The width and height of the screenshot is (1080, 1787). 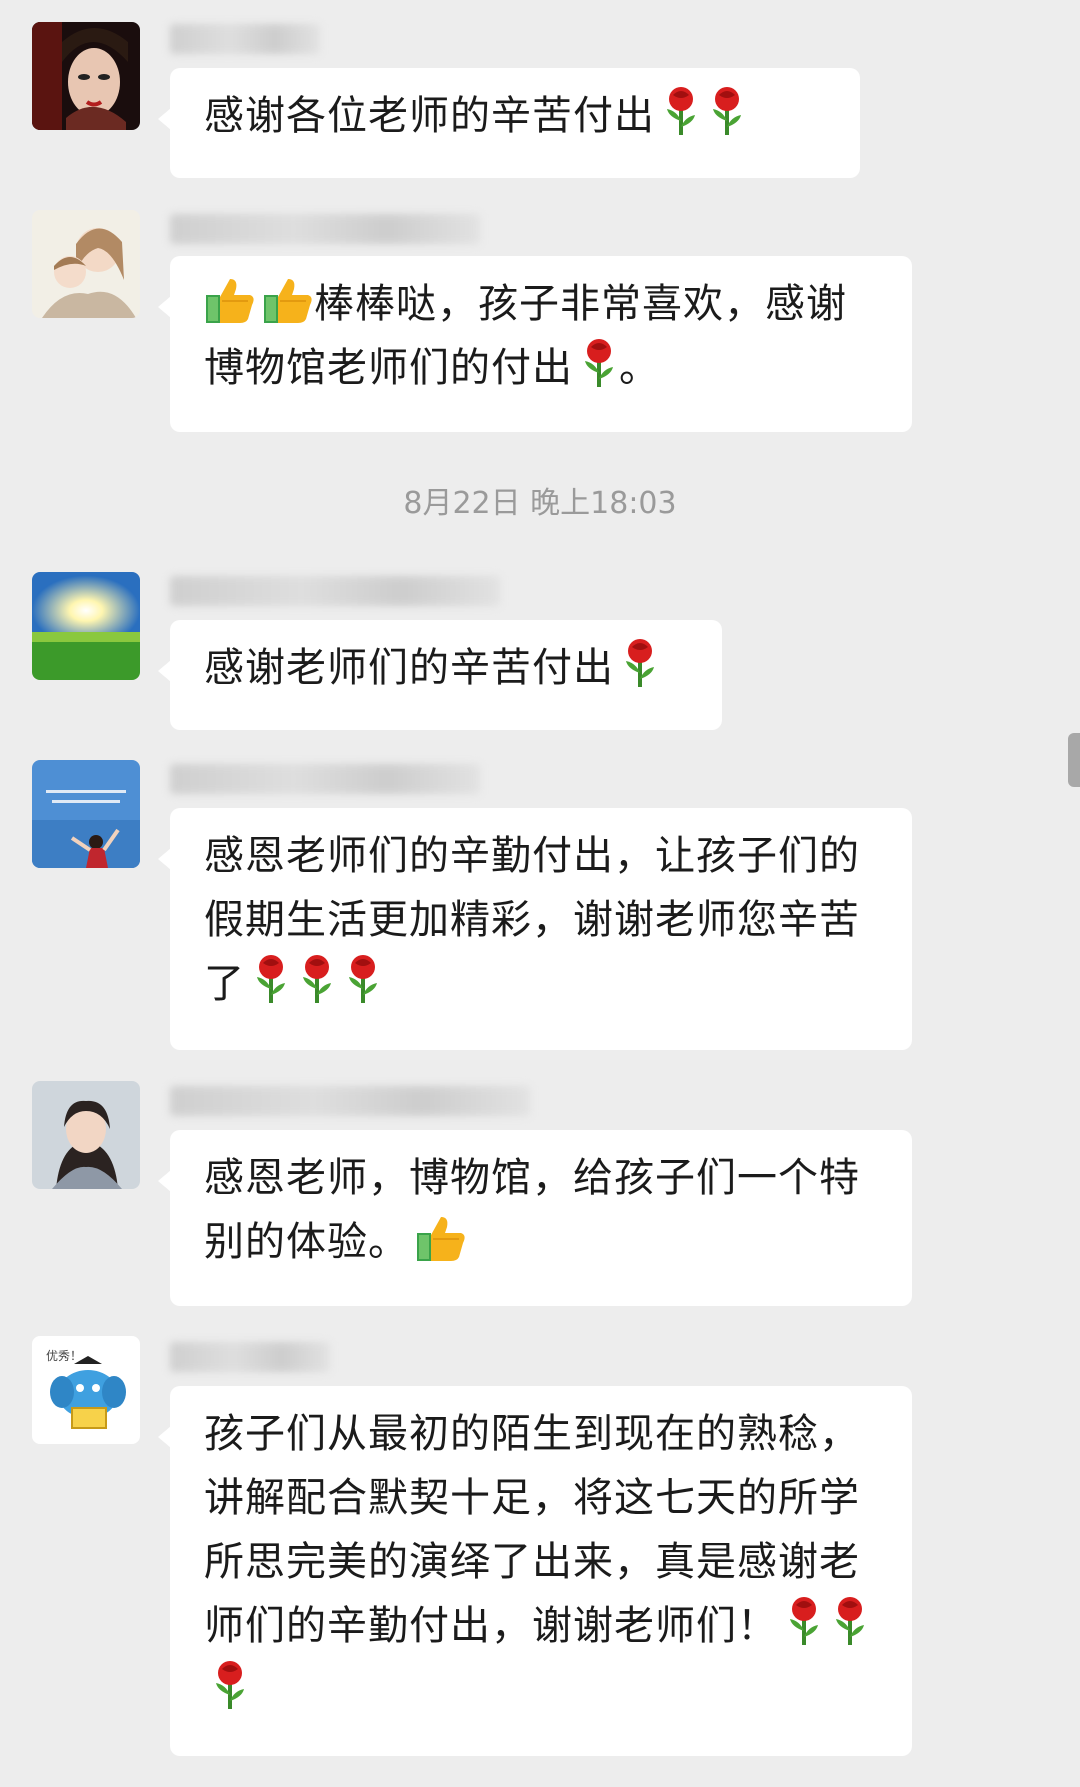 What do you see at coordinates (409, 668) in the screenshot?
I see `message-text: 感谢老师们的辛苦付出` at bounding box center [409, 668].